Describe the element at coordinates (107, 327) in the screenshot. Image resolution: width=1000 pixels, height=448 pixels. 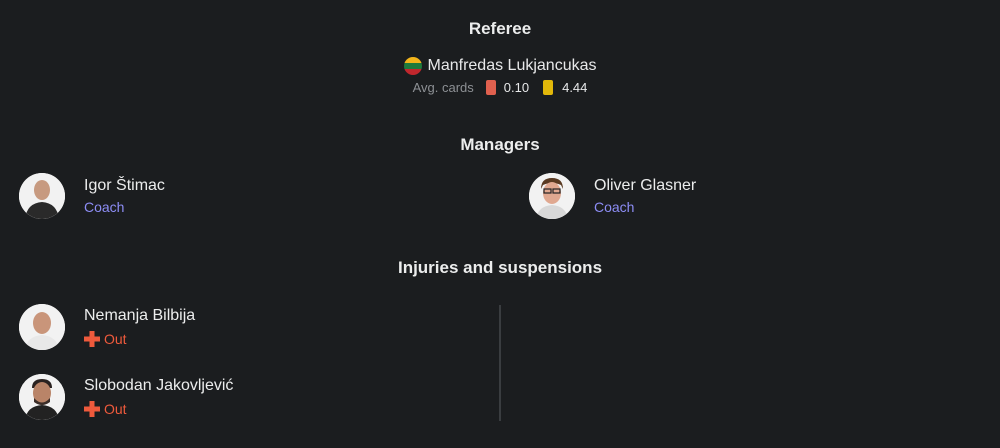
I see `injured-player: Nemanja Bilbija Out` at that location.